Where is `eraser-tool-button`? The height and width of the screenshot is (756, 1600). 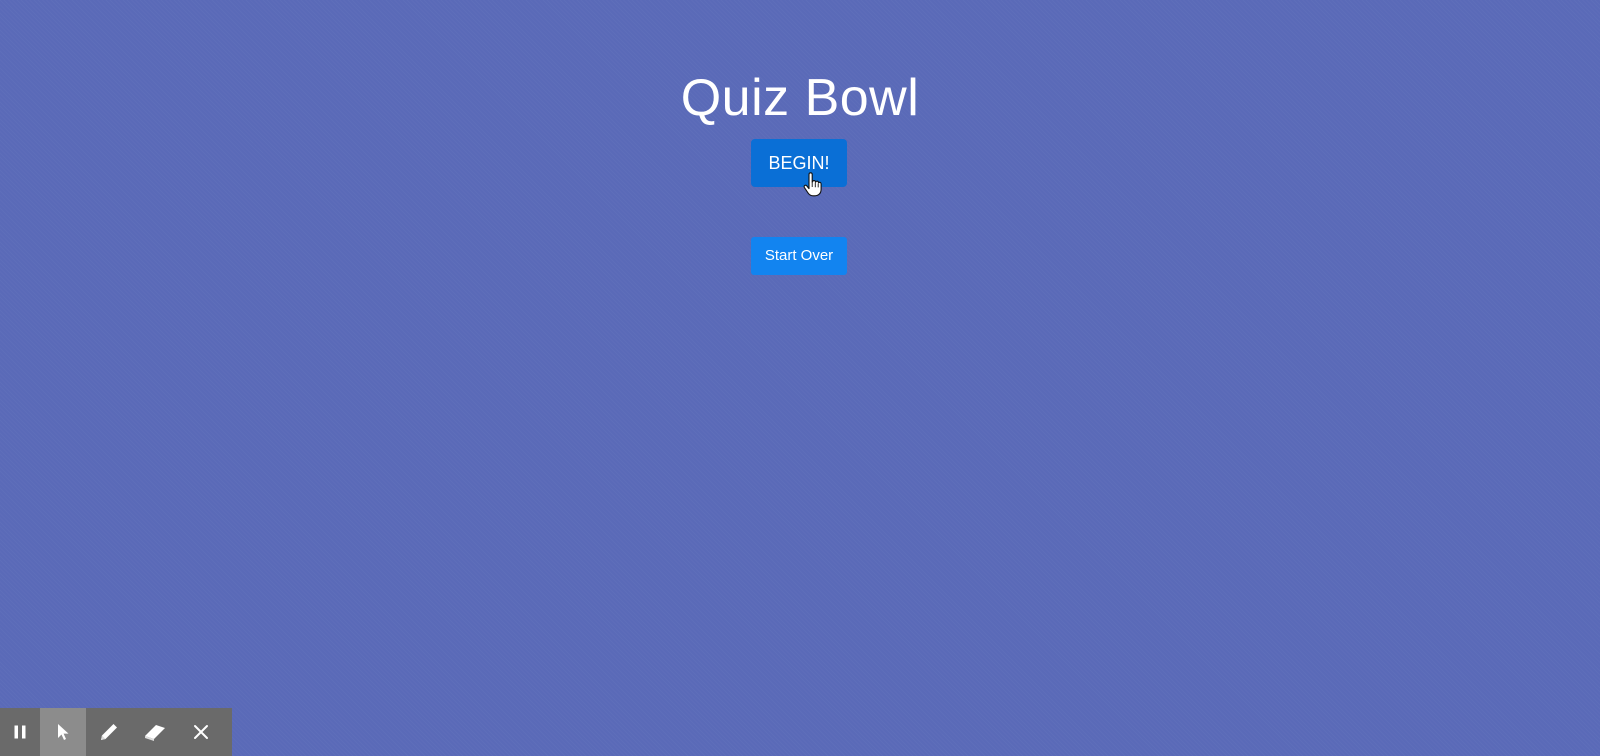 eraser-tool-button is located at coordinates (155, 732).